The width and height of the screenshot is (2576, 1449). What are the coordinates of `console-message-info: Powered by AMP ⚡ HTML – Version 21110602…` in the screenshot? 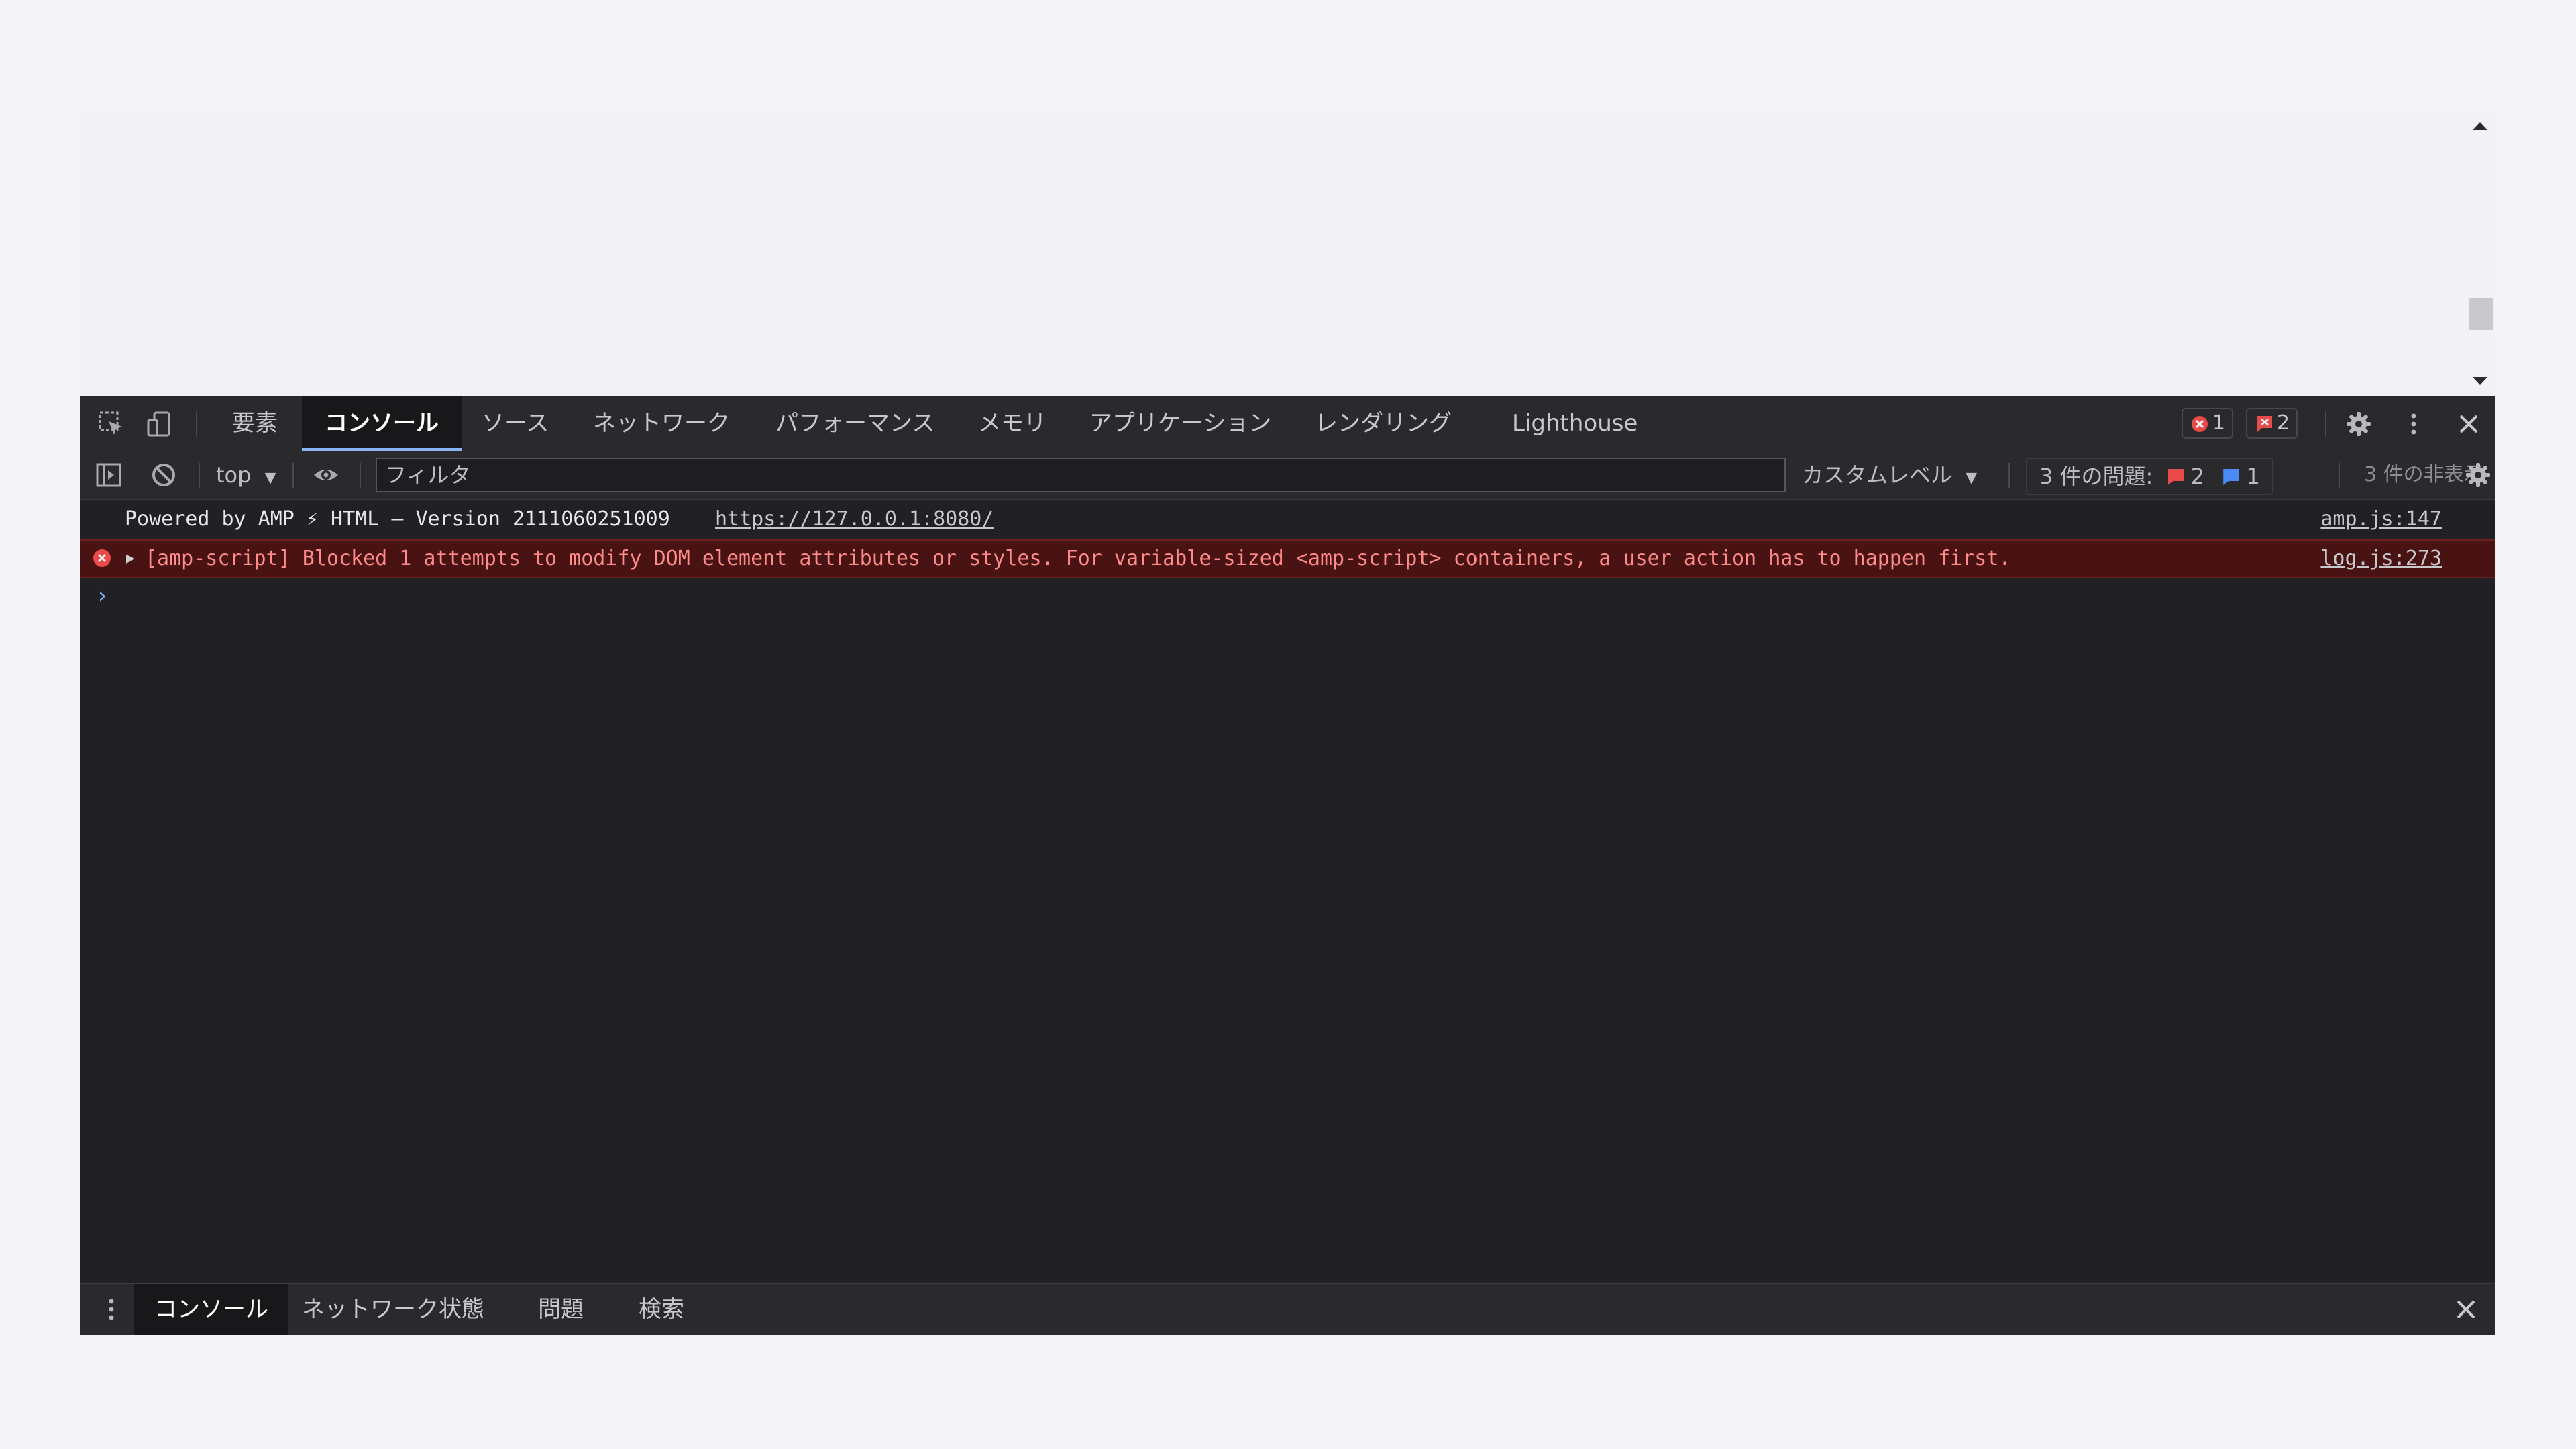 It's located at (1288, 519).